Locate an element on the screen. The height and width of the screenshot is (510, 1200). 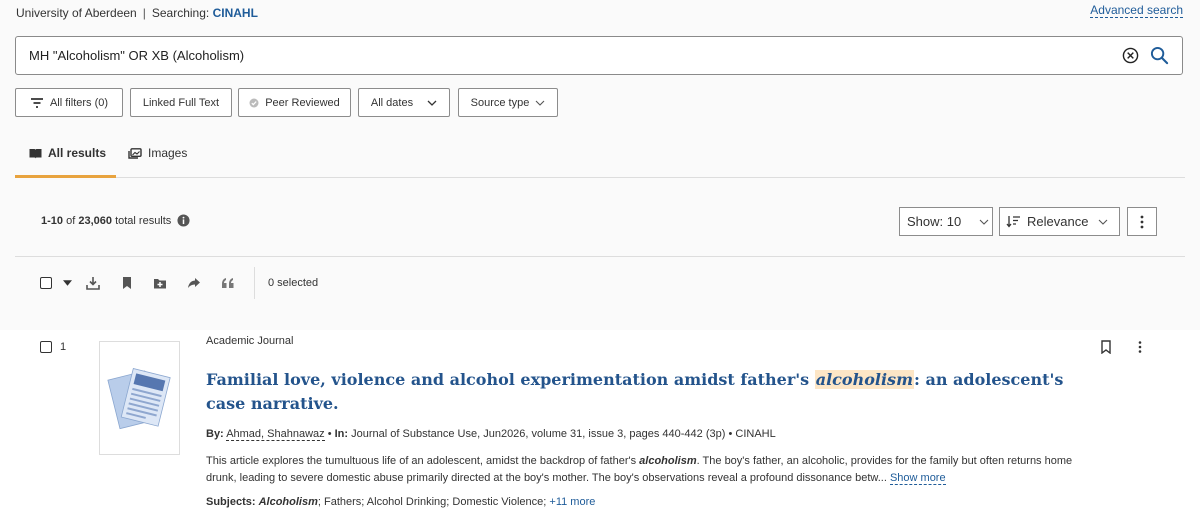
toolbar-separator is located at coordinates (254, 283).